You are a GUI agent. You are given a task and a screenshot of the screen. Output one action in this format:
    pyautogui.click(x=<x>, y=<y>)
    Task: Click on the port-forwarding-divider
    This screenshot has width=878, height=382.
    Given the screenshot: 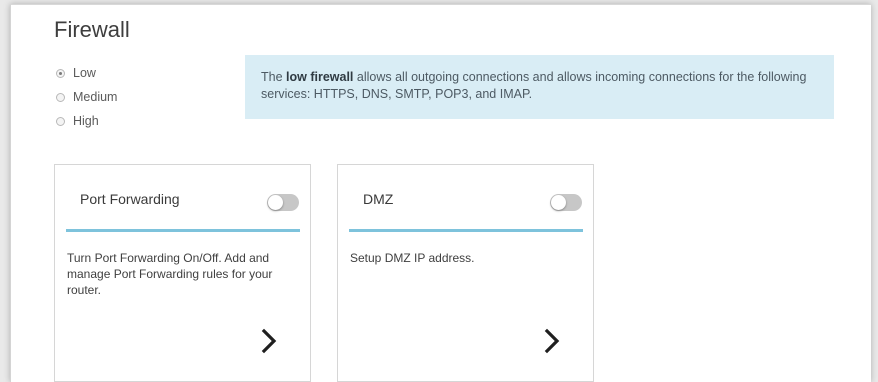 What is the action you would take?
    pyautogui.click(x=183, y=230)
    